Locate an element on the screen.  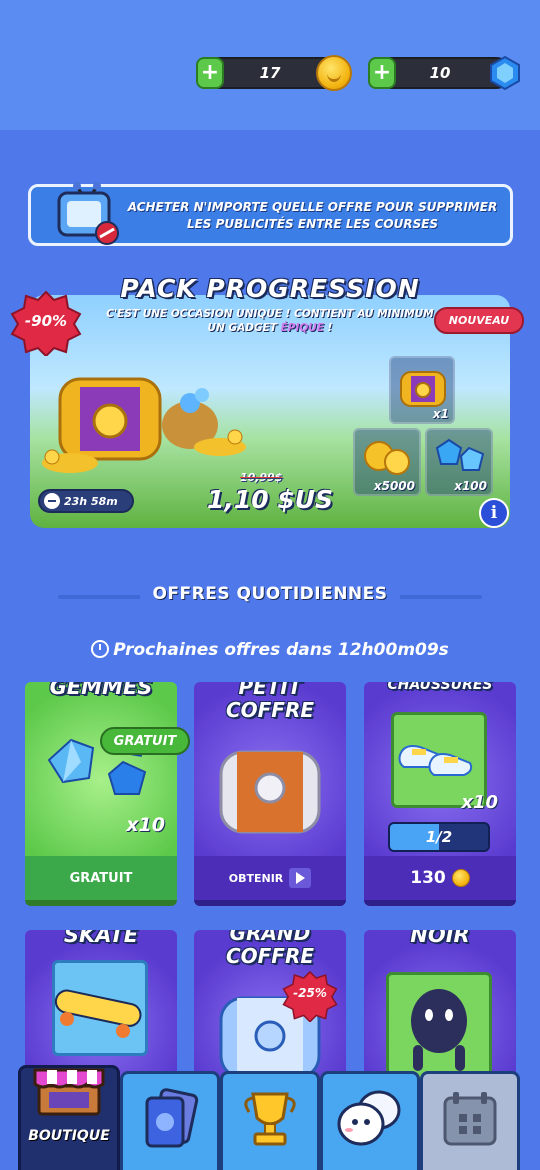
offer-title: CHAUSSURES is located at coordinates (440, 687).